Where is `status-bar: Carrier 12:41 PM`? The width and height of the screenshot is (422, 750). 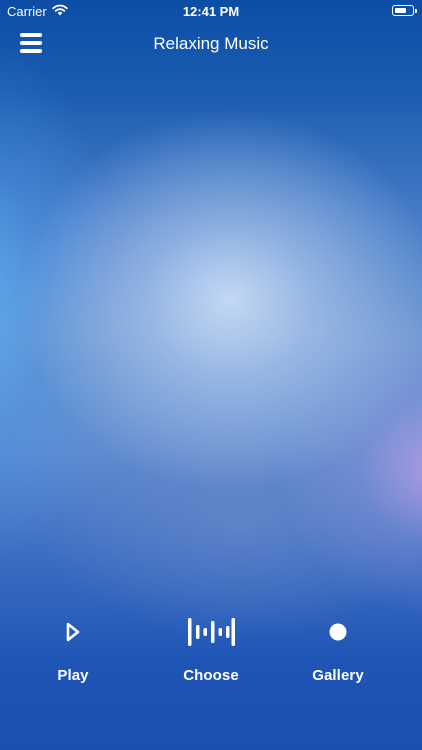 status-bar: Carrier 12:41 PM is located at coordinates (211, 12).